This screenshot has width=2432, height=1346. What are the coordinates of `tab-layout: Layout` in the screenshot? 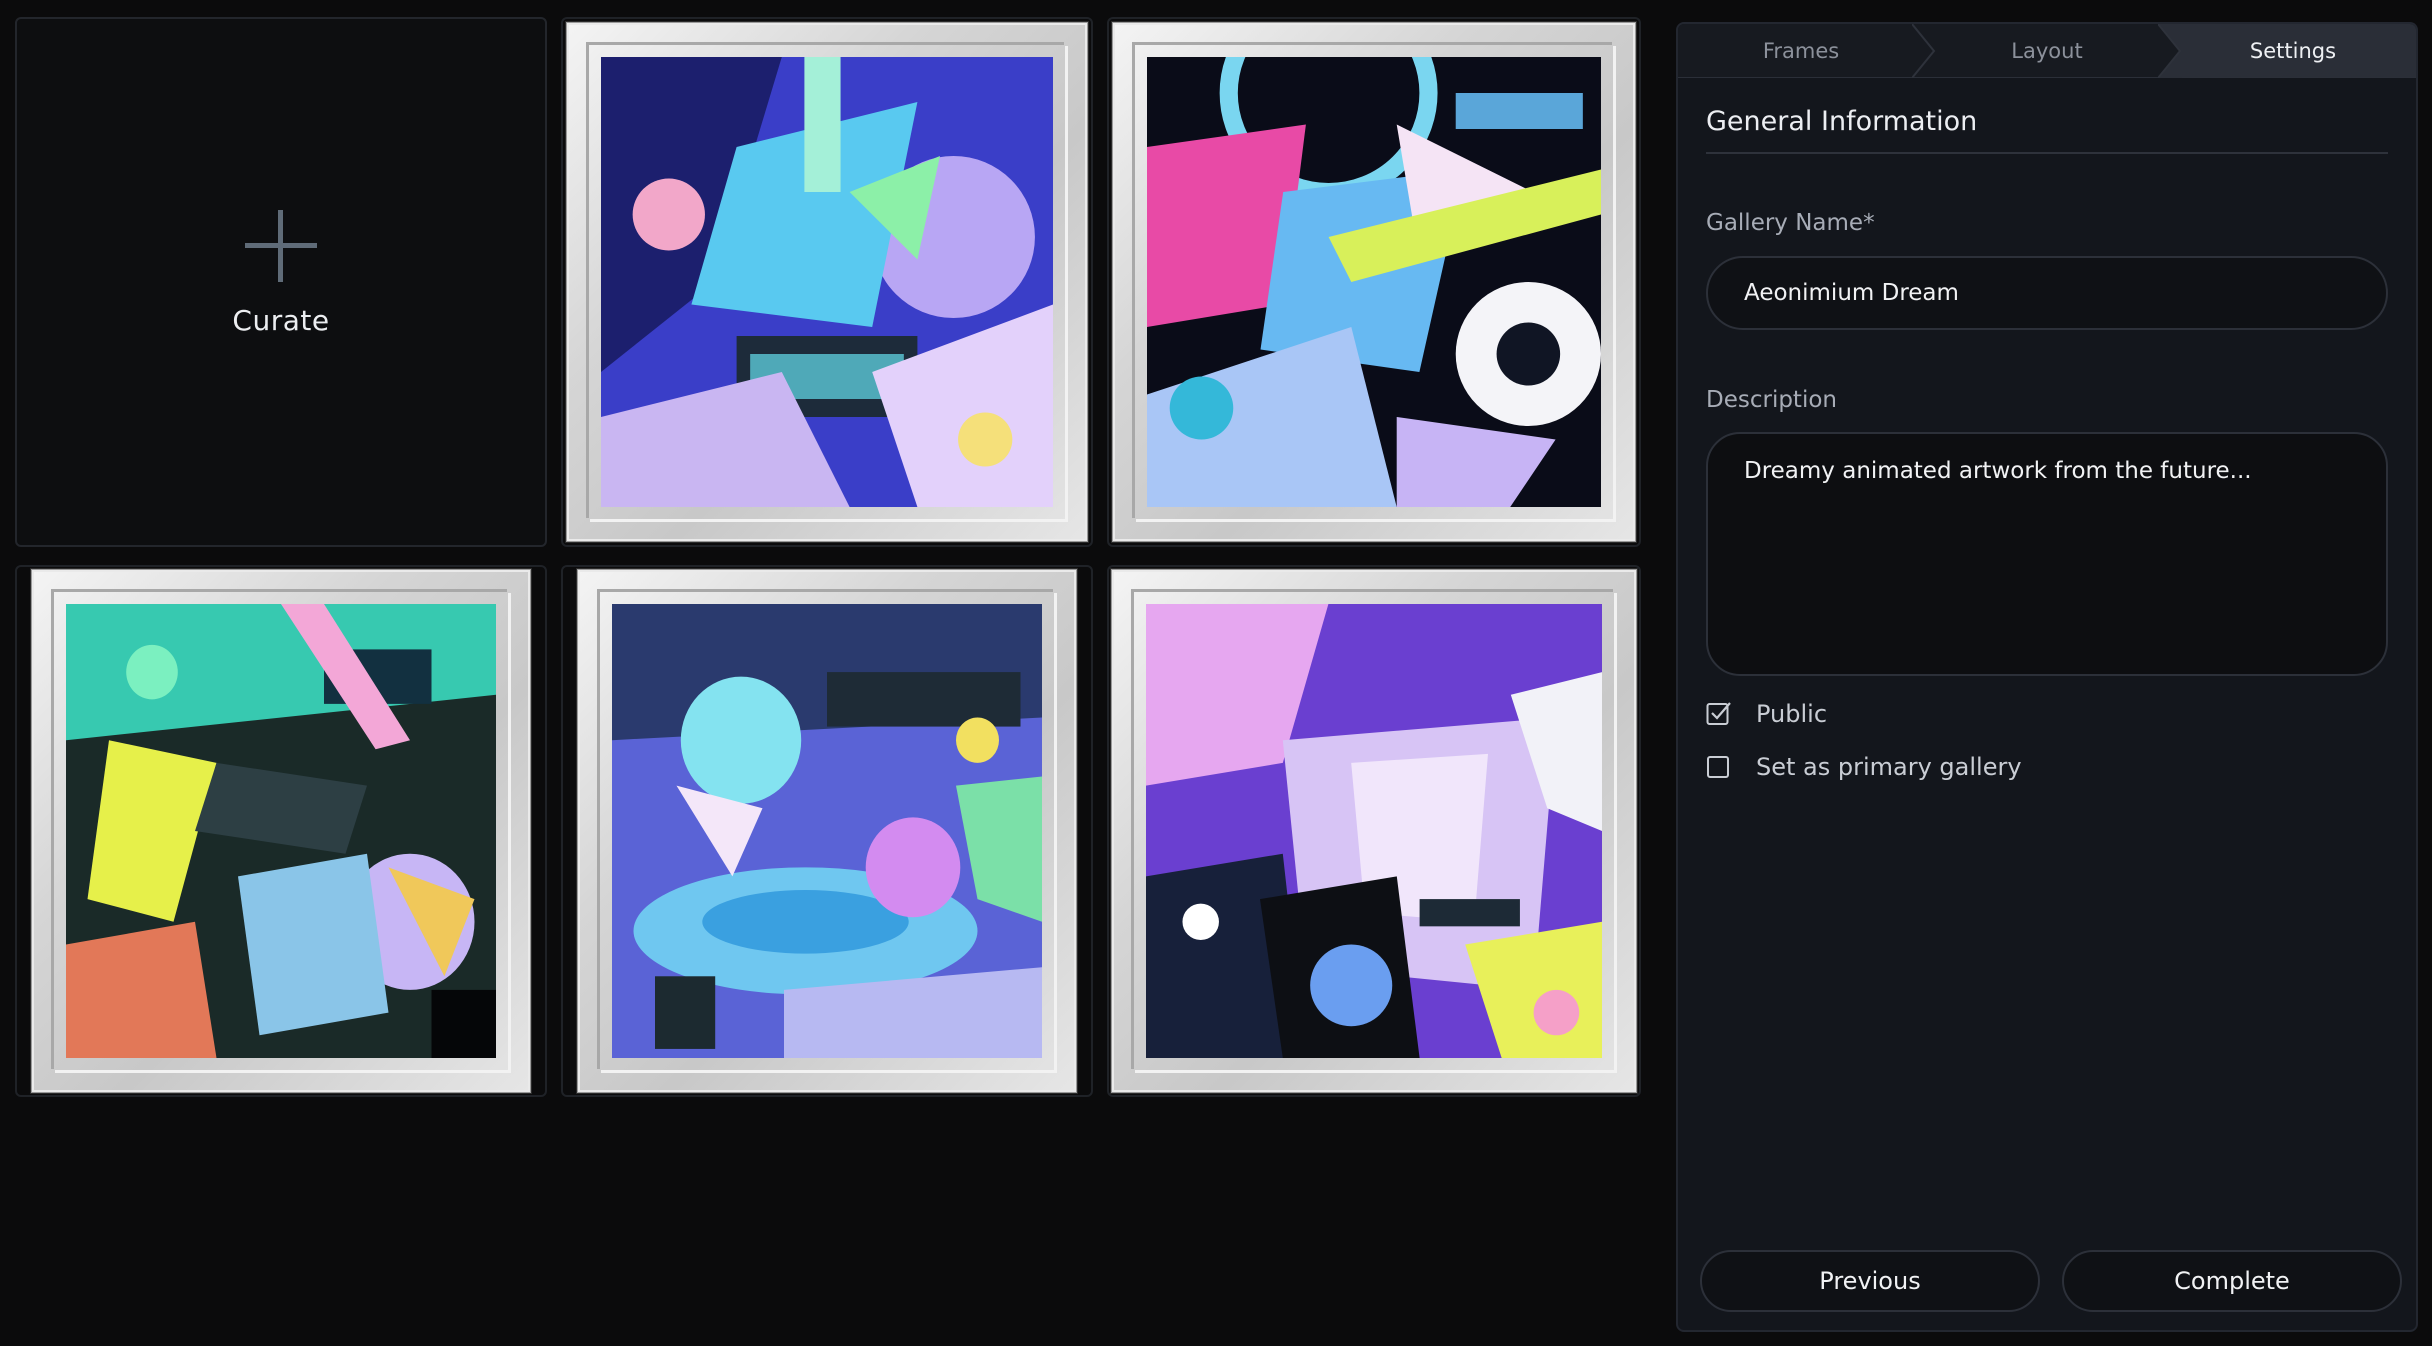 It's located at (2053, 51).